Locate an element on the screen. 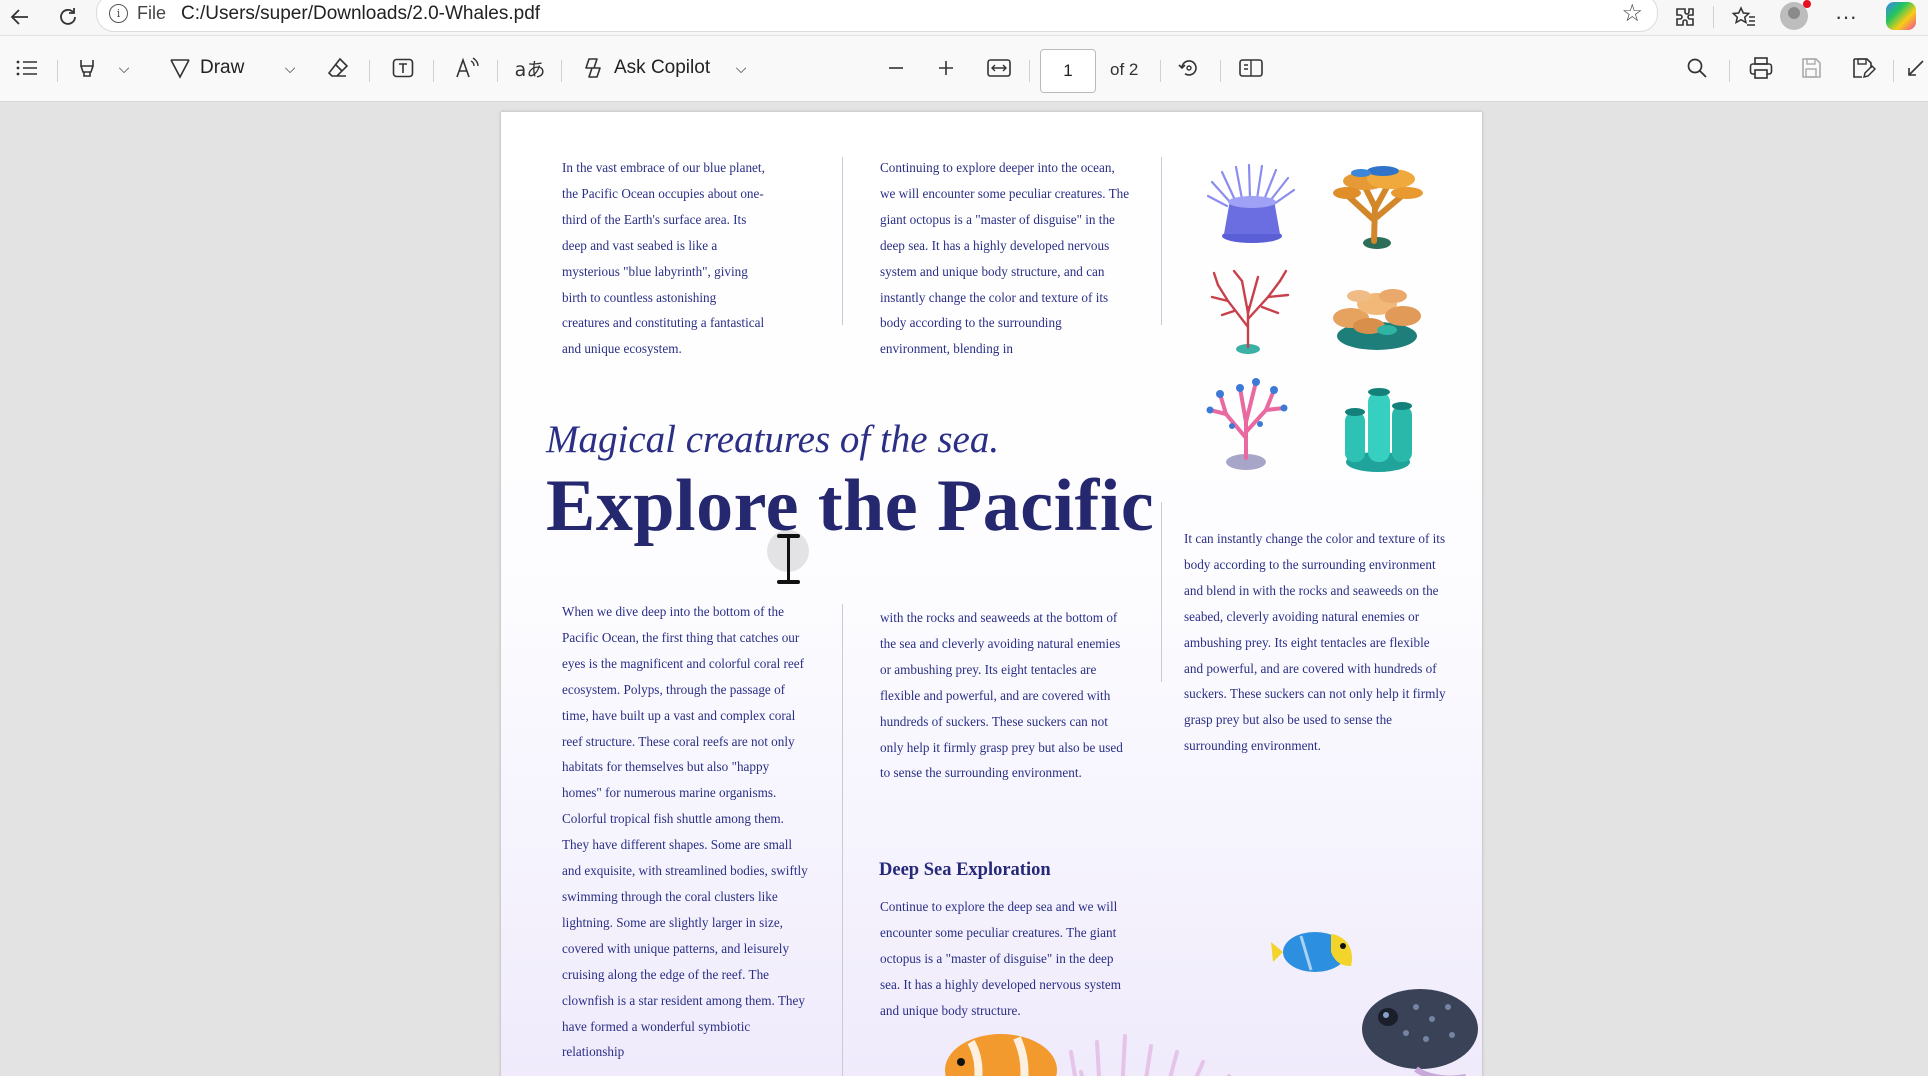 The height and width of the screenshot is (1076, 1928). zoom-in-icon is located at coordinates (946, 68).